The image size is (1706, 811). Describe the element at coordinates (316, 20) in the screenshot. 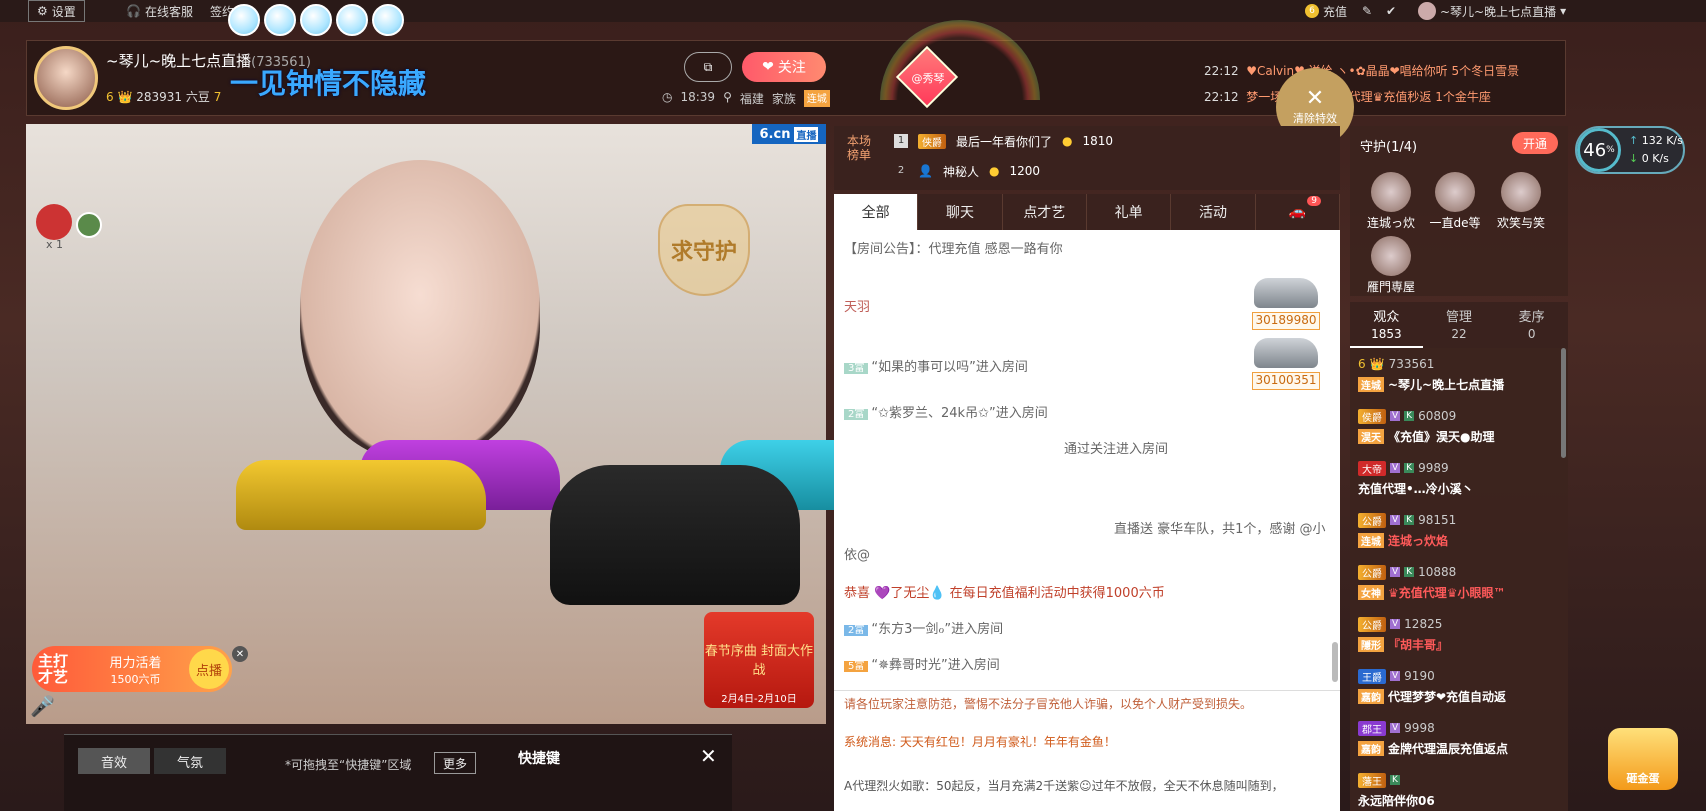

I see `bubble-decoration` at that location.